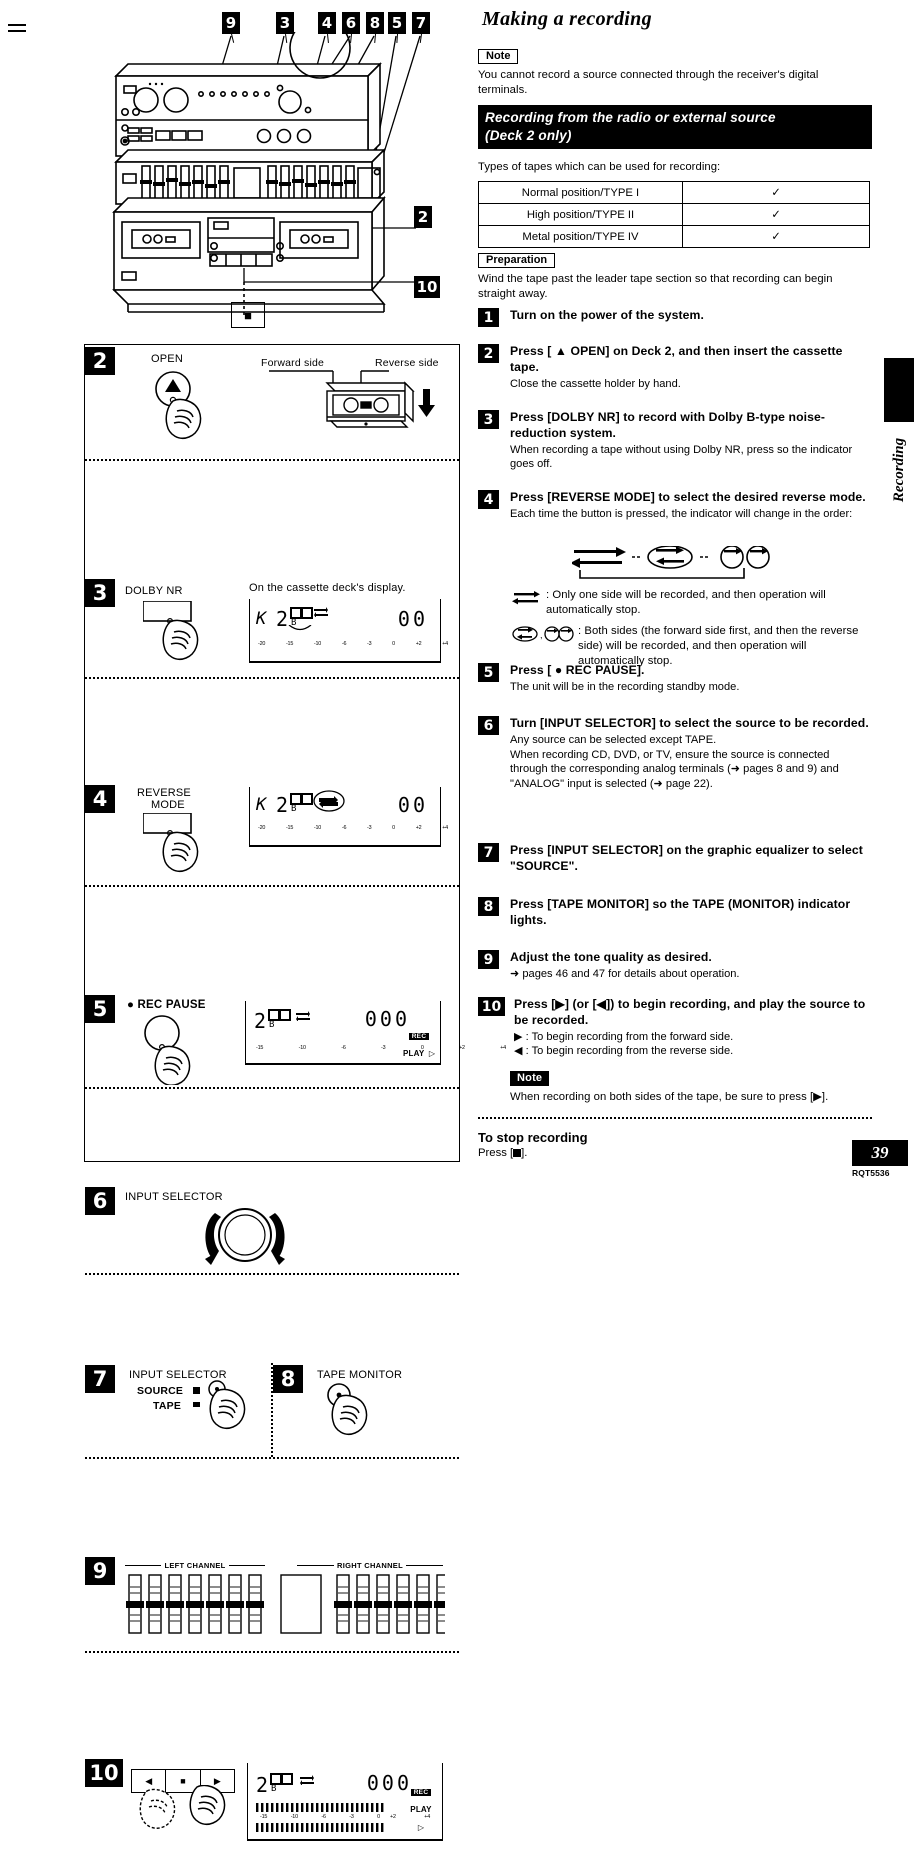  What do you see at coordinates (421, 1808) in the screenshot?
I see `panel-10-rec-play-indicator: REC PLAY ▷` at bounding box center [421, 1808].